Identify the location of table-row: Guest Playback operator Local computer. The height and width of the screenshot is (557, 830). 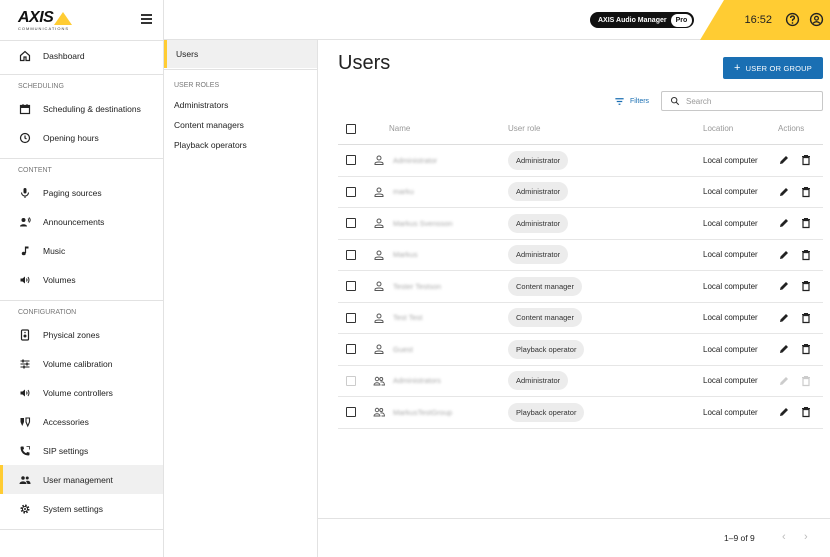
(580, 350).